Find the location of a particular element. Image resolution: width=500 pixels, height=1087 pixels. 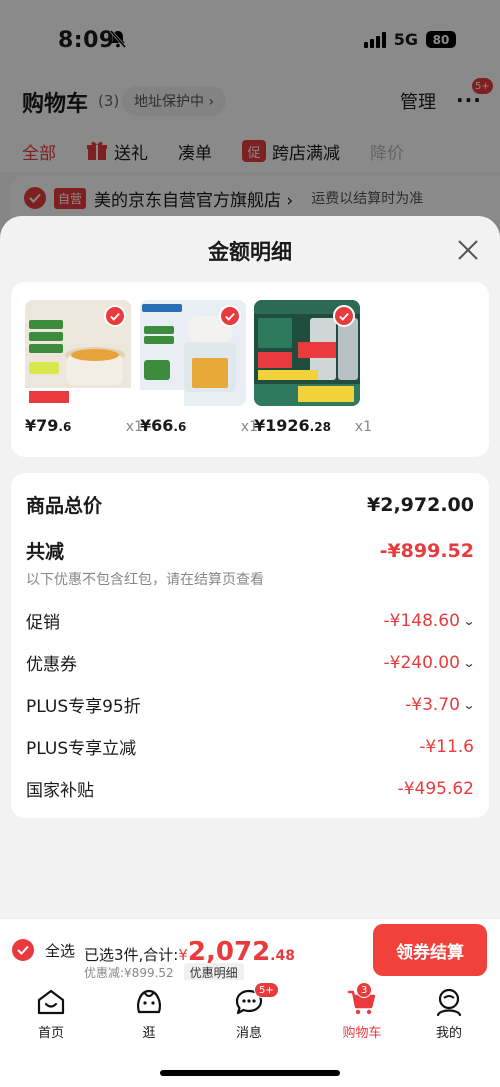

discount-summary-text: 优惠减:¥899.52 is located at coordinates (129, 973).